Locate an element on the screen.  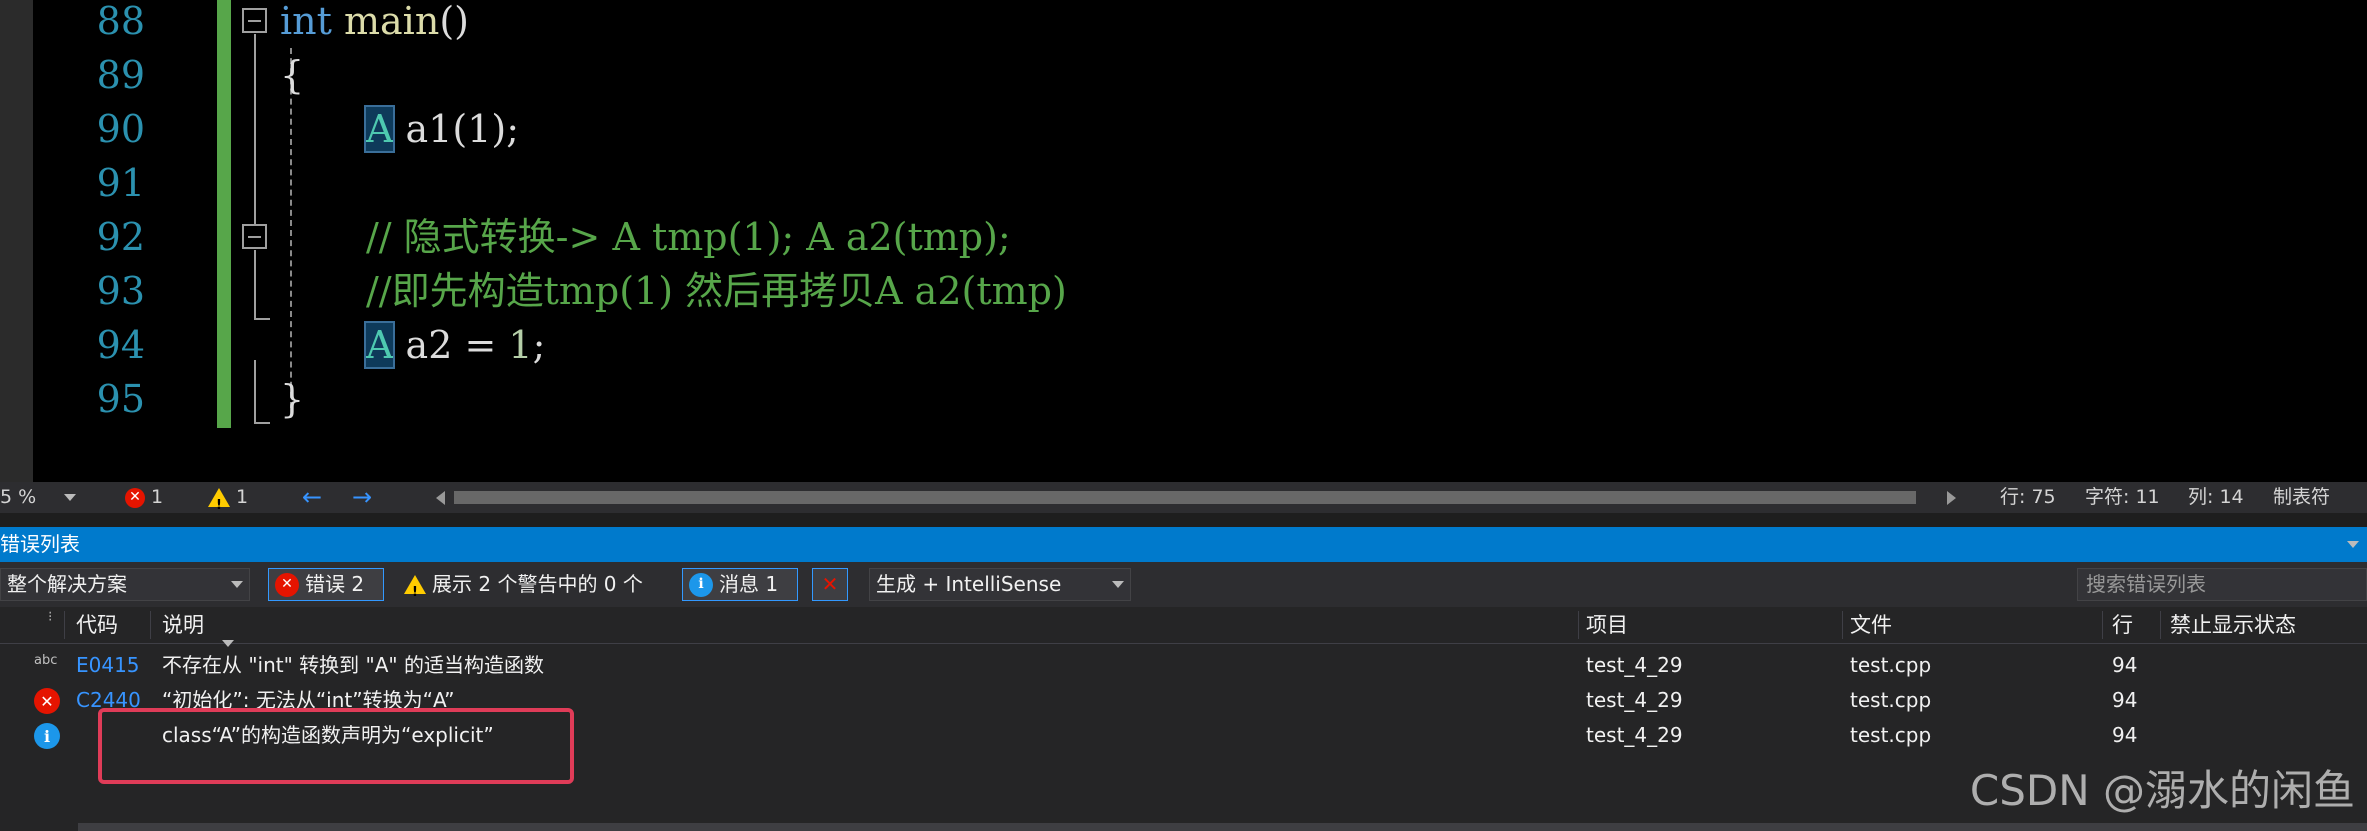
row-indicator: 行: 75 is located at coordinates (2028, 497).